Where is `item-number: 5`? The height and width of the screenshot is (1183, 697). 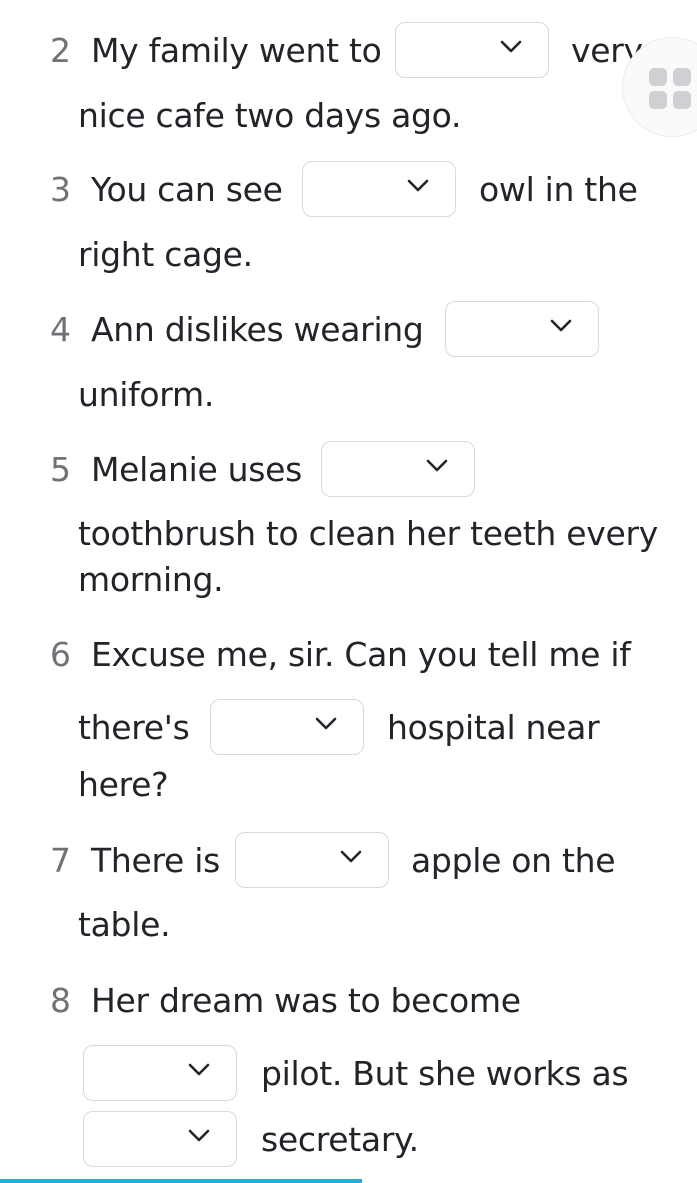 item-number: 5 is located at coordinates (60, 469).